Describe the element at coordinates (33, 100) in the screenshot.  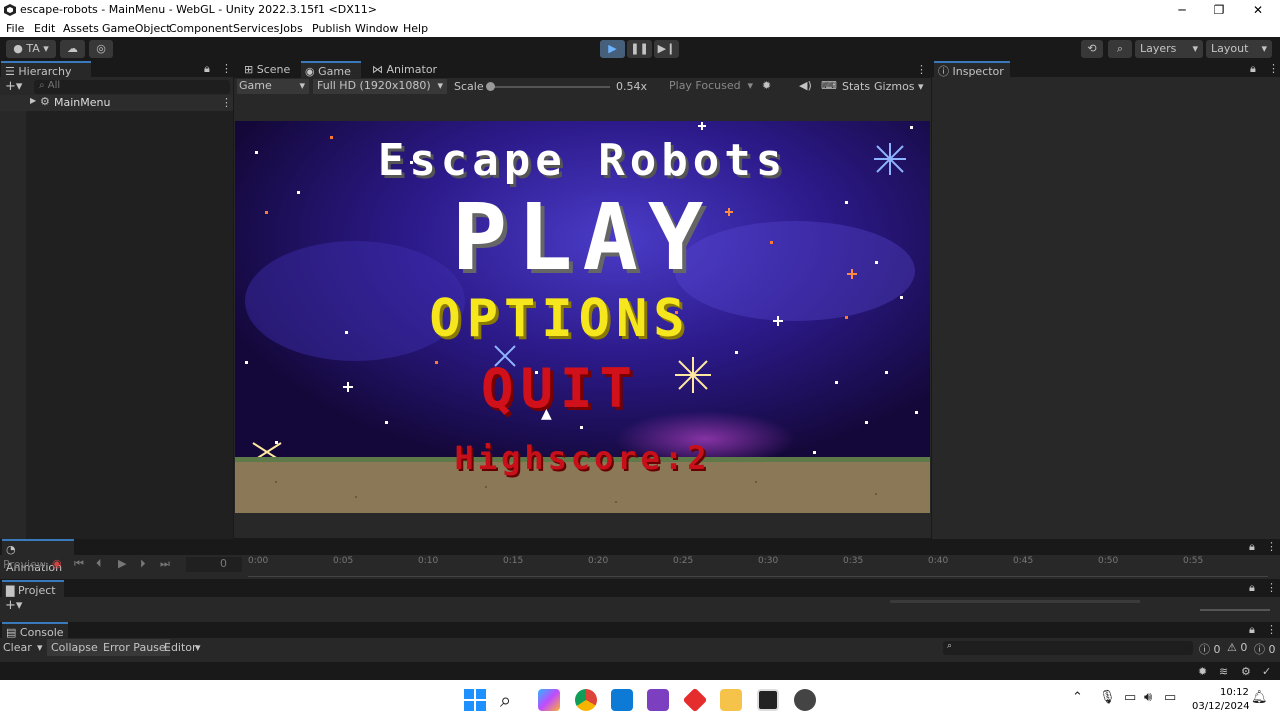
I see `expand-arrow-icon: ▶` at that location.